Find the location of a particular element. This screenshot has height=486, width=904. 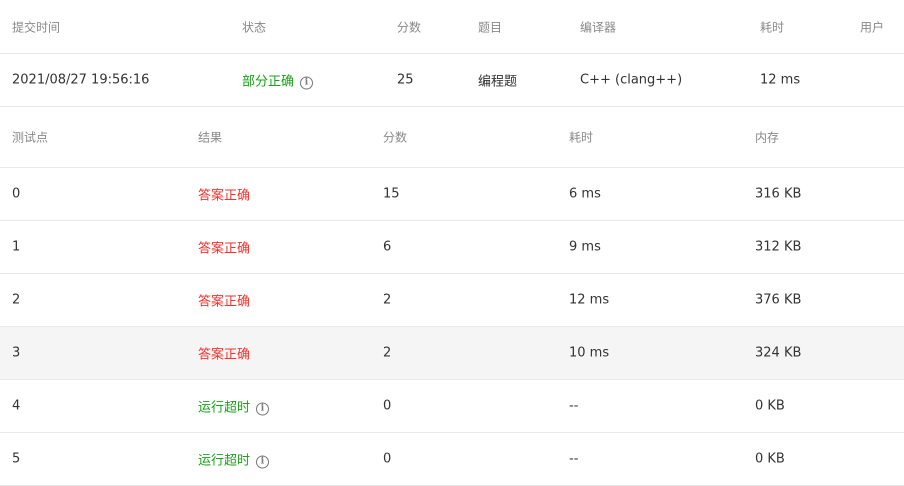

test-row: 5 运行超时 i 0 -- 0 KB is located at coordinates (452, 459).